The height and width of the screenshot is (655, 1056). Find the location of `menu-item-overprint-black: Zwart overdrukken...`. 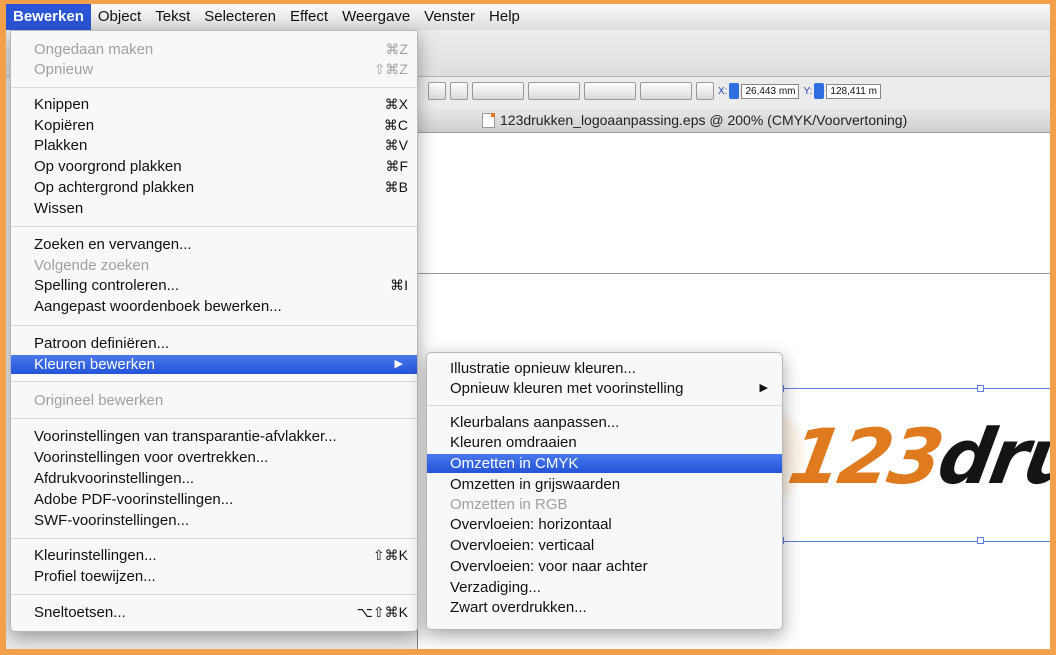

menu-item-overprint-black: Zwart overdrukken... is located at coordinates (604, 607).